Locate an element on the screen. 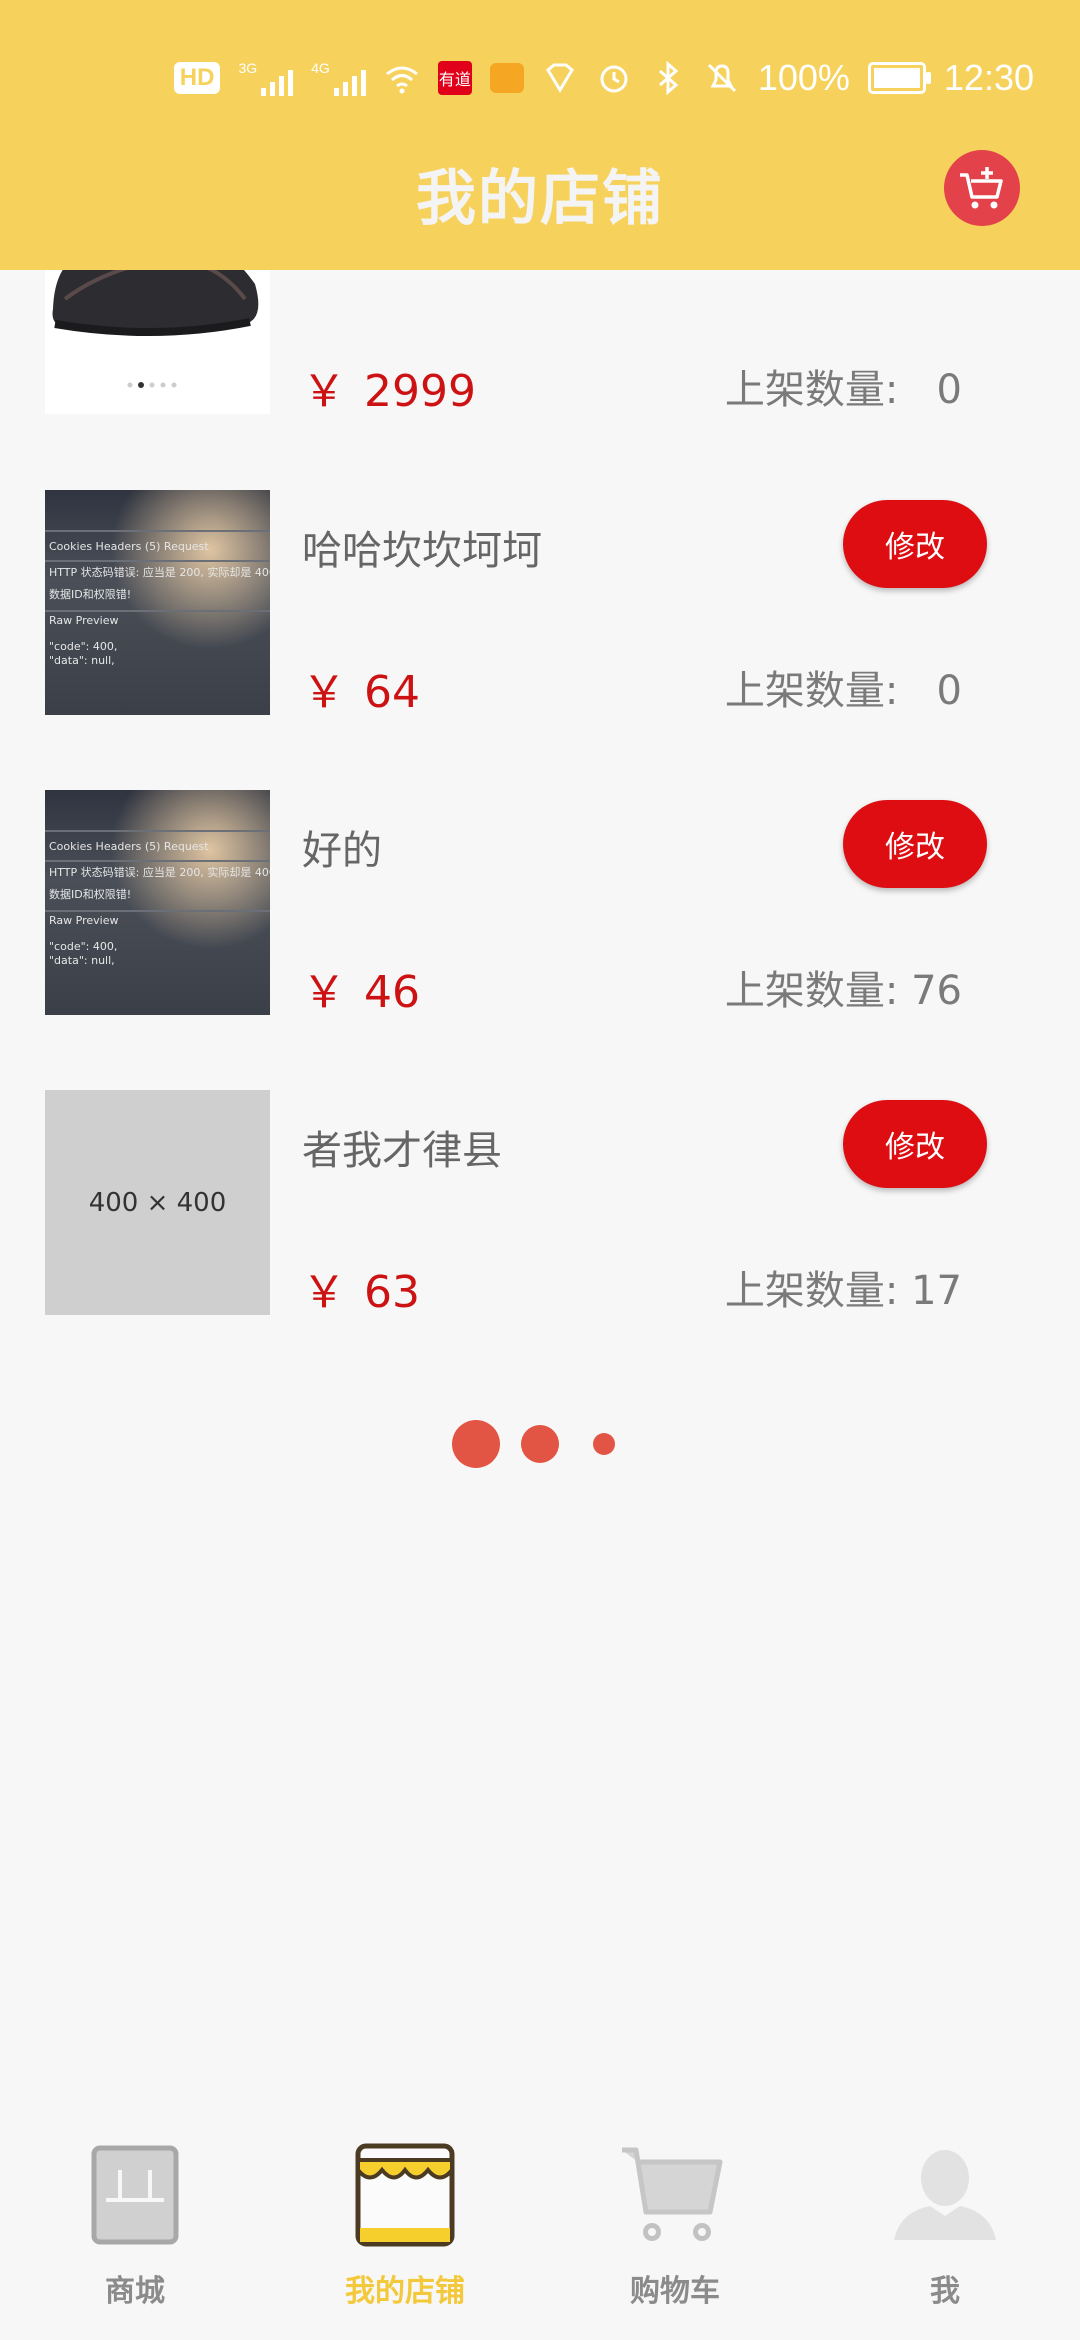  user-icon is located at coordinates (945, 2195).